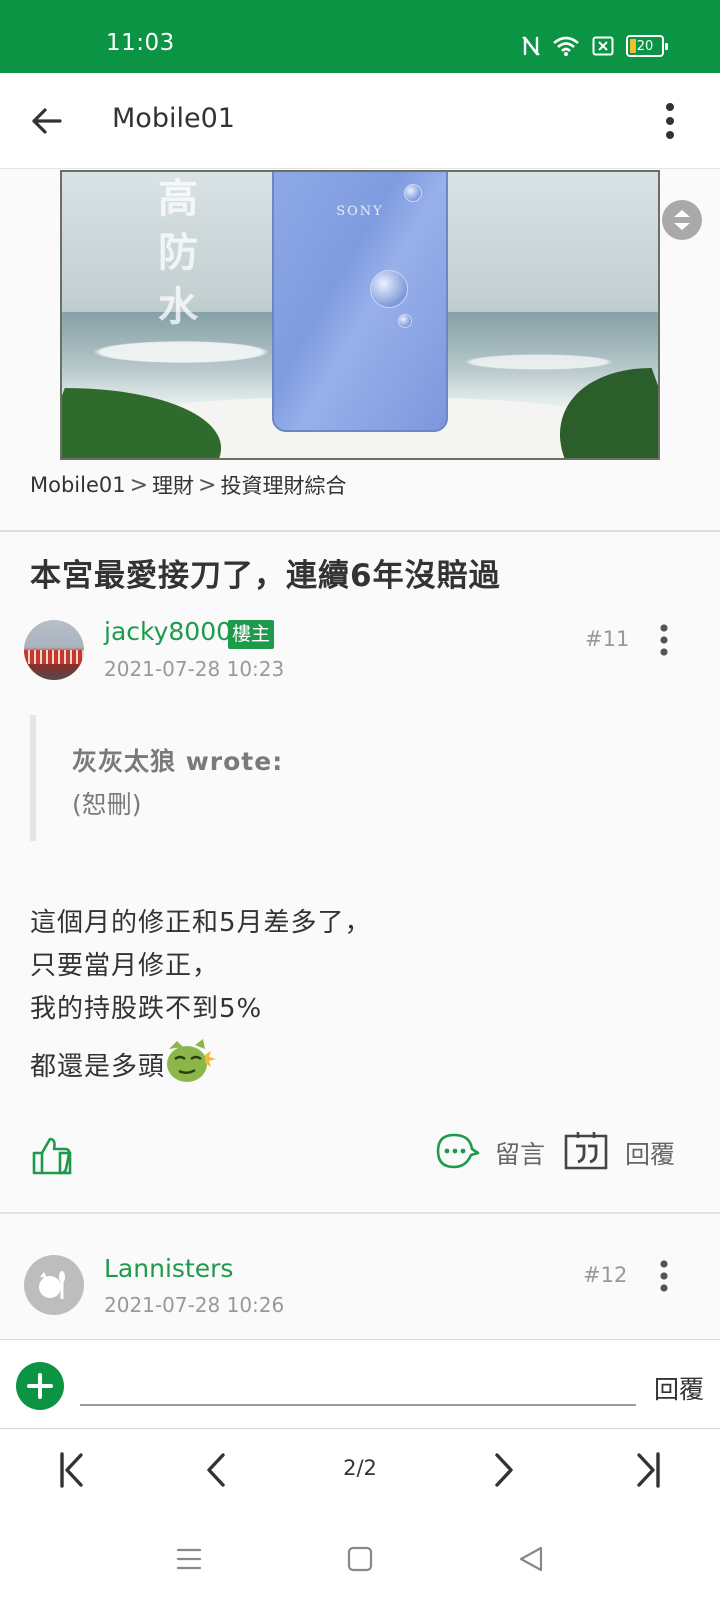 Image resolution: width=720 pixels, height=1600 pixels. What do you see at coordinates (178, 253) in the screenshot?
I see `banner-overlay-text: 高防水` at bounding box center [178, 253].